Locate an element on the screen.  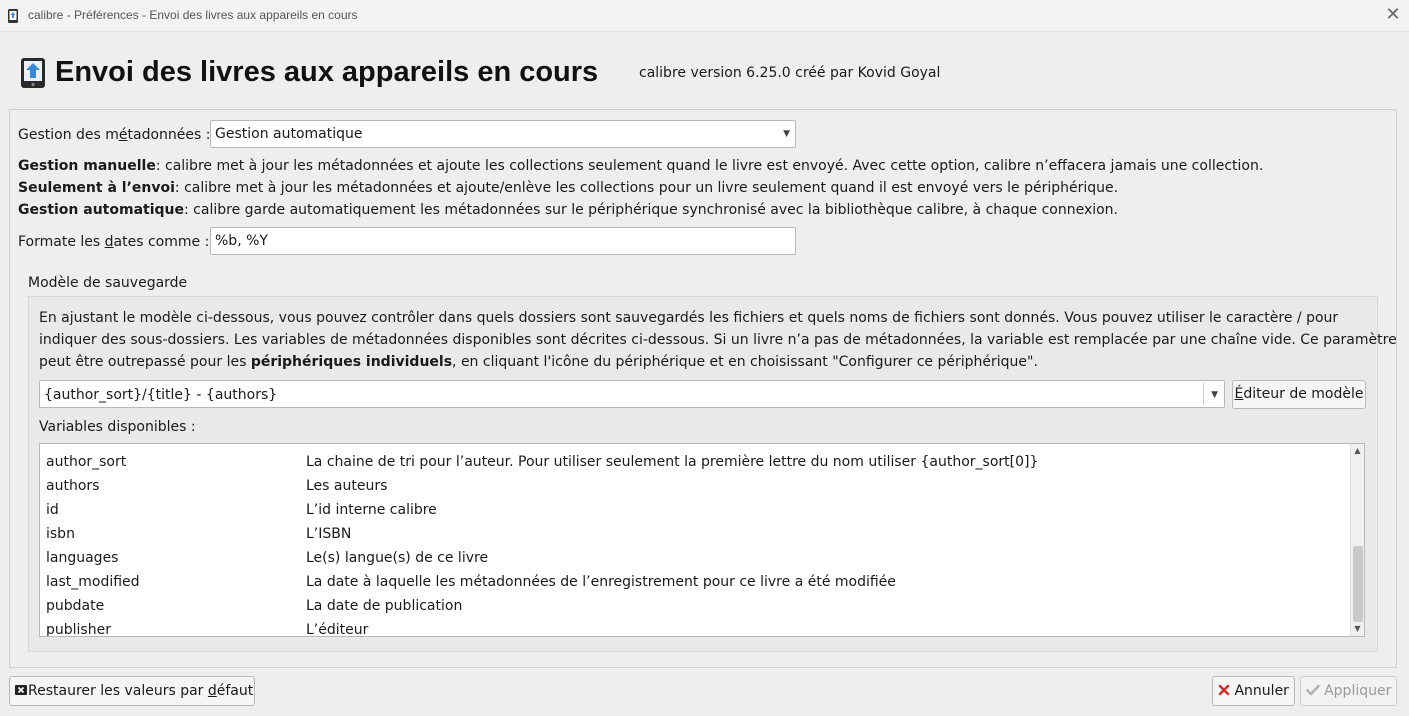
combo-divider is located at coordinates (1203, 394).